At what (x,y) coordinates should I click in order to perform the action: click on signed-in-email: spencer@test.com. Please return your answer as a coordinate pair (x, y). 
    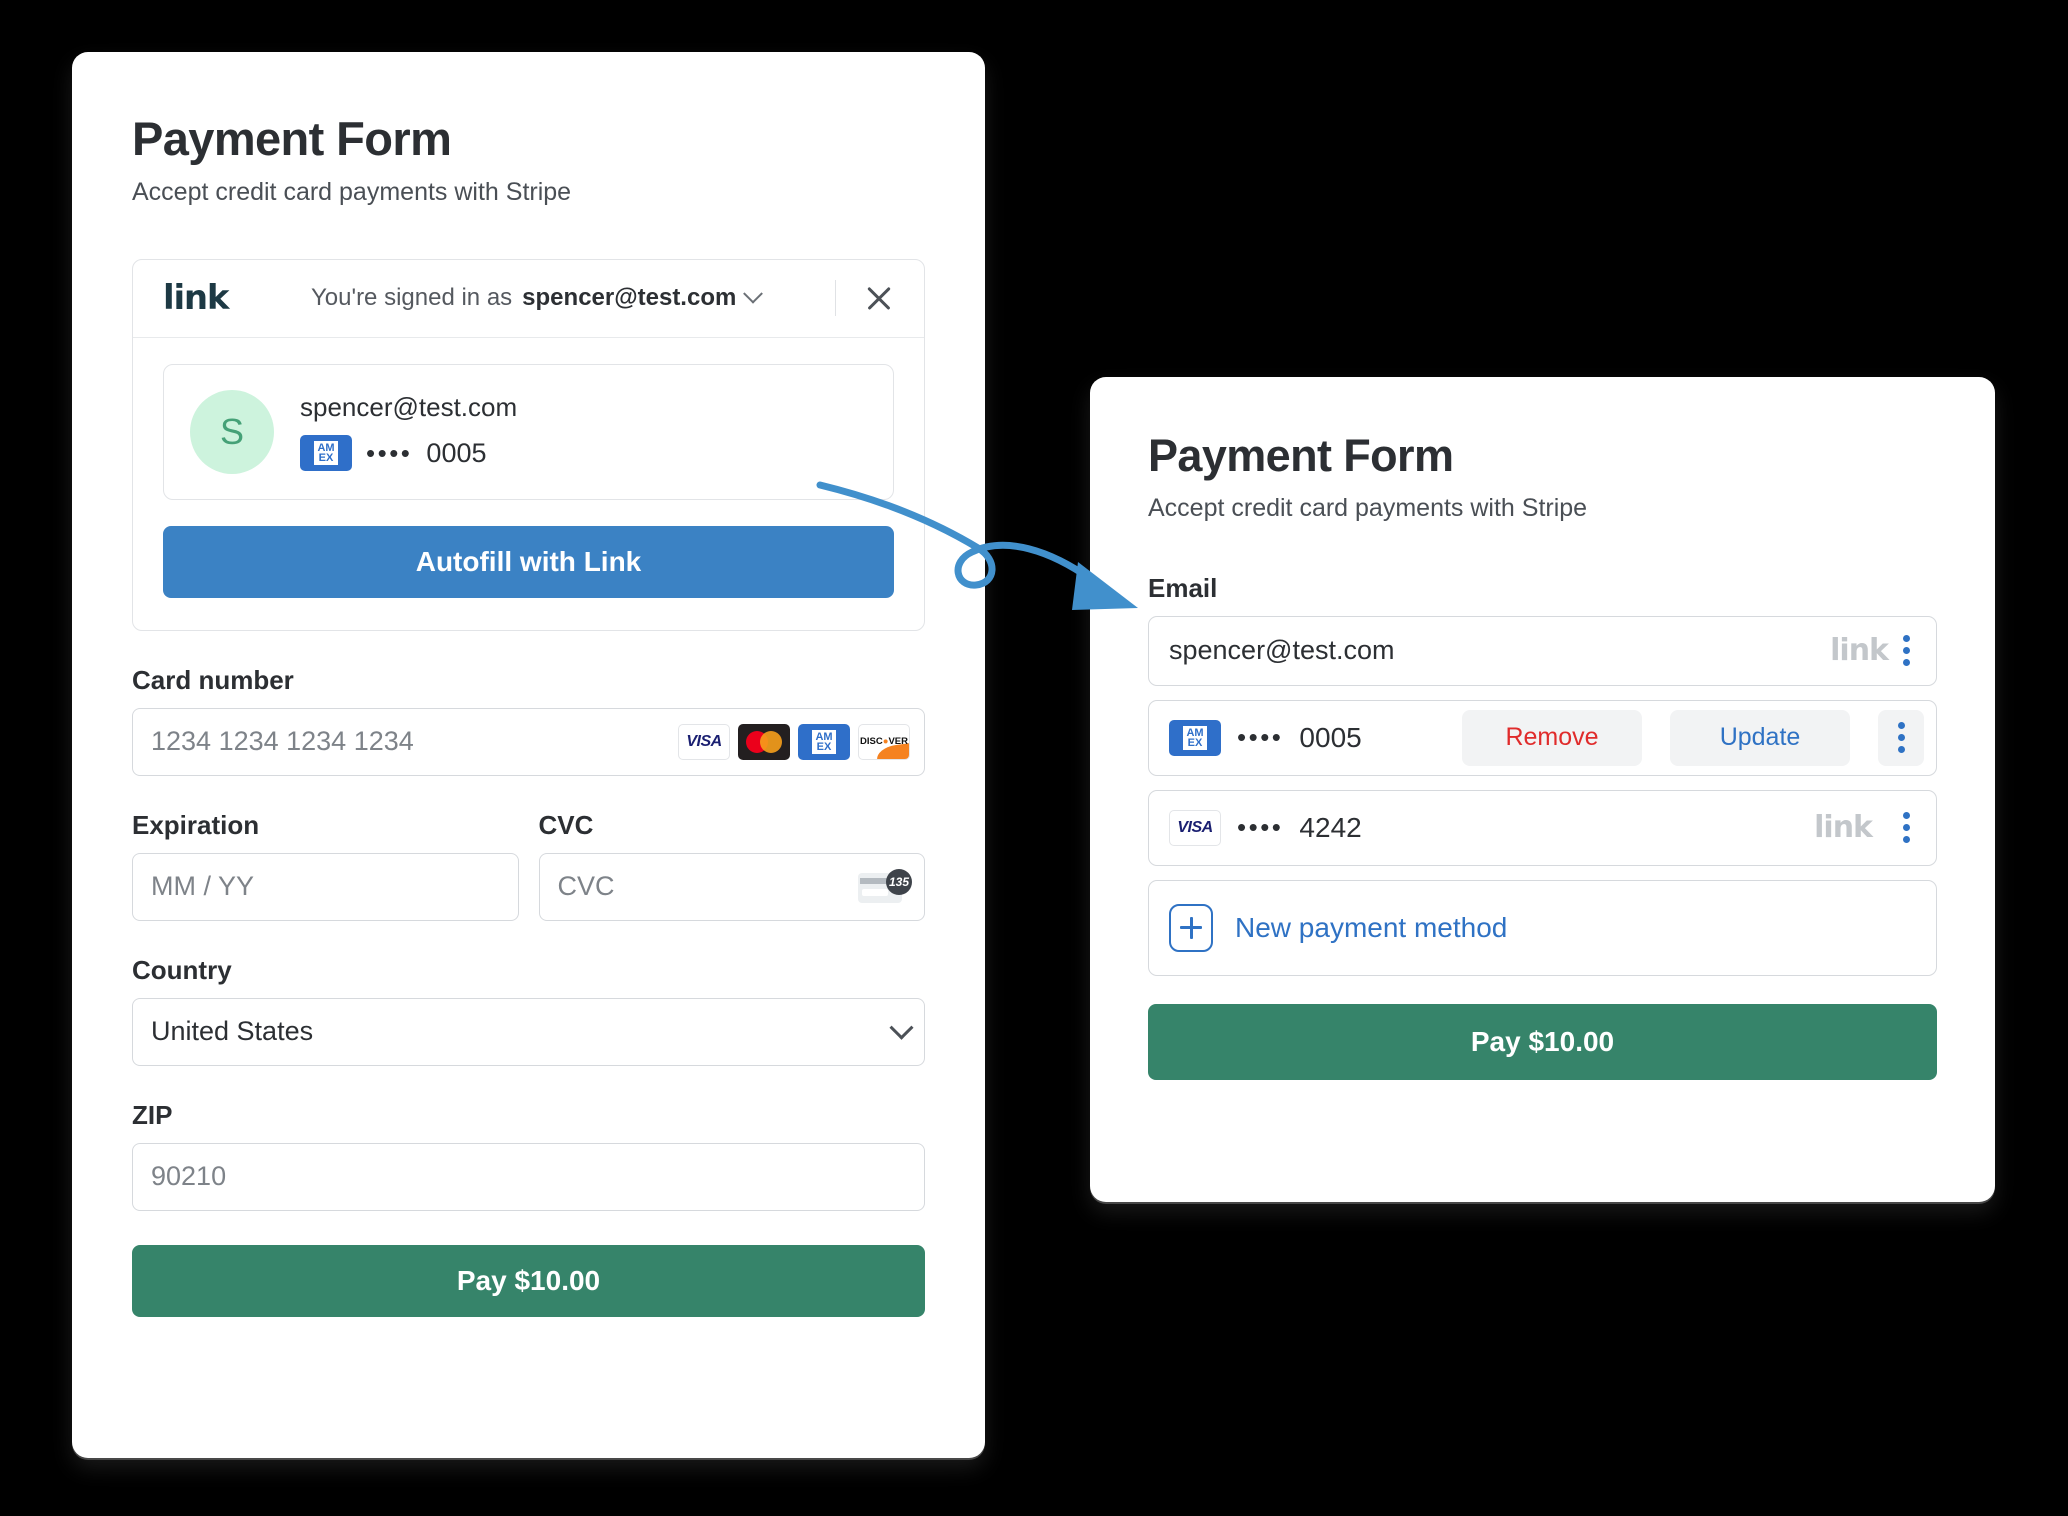
    Looking at the image, I should click on (629, 298).